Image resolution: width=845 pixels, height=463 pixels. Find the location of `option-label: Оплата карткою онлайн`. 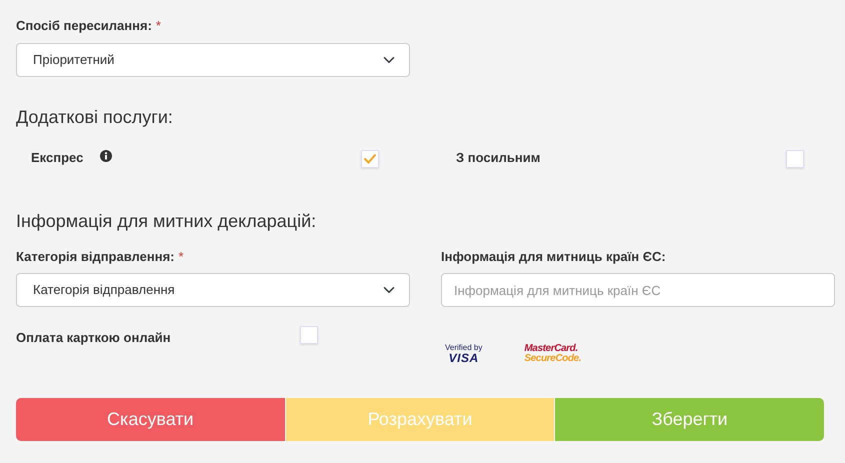

option-label: Оплата карткою онлайн is located at coordinates (94, 338).